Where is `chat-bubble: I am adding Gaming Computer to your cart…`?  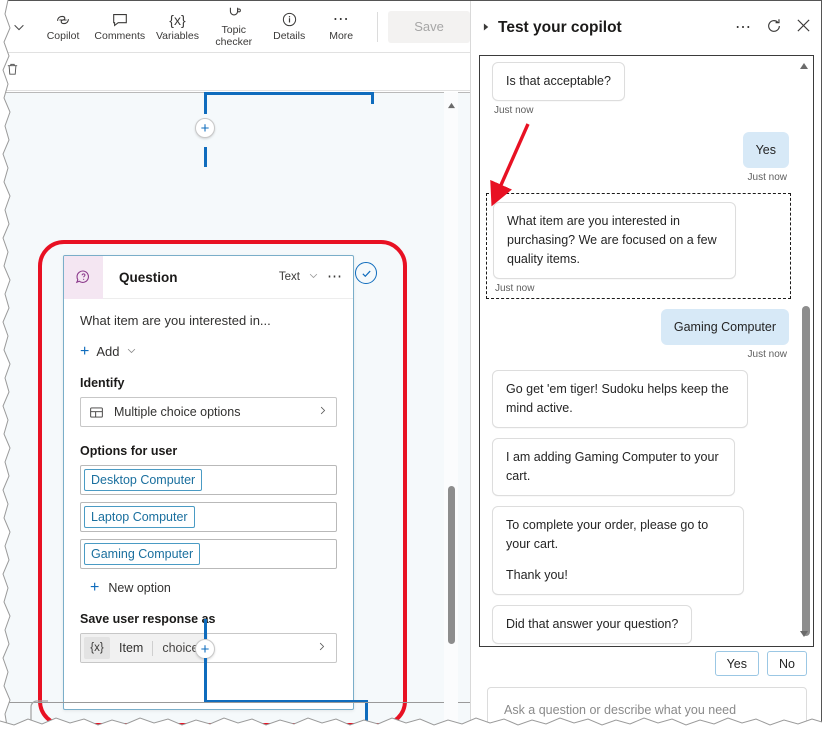 chat-bubble: I am adding Gaming Computer to your cart… is located at coordinates (613, 467).